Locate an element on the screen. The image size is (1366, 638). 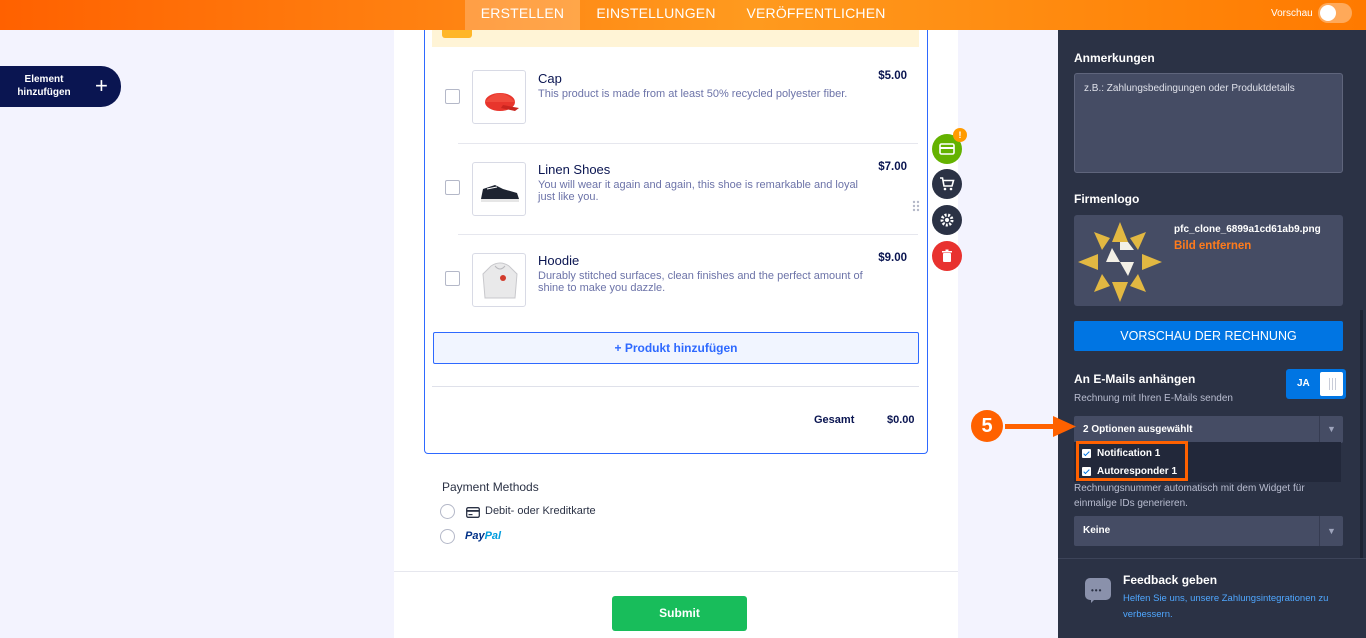
remove-image-link: Bild entfernen is located at coordinates (1212, 246).